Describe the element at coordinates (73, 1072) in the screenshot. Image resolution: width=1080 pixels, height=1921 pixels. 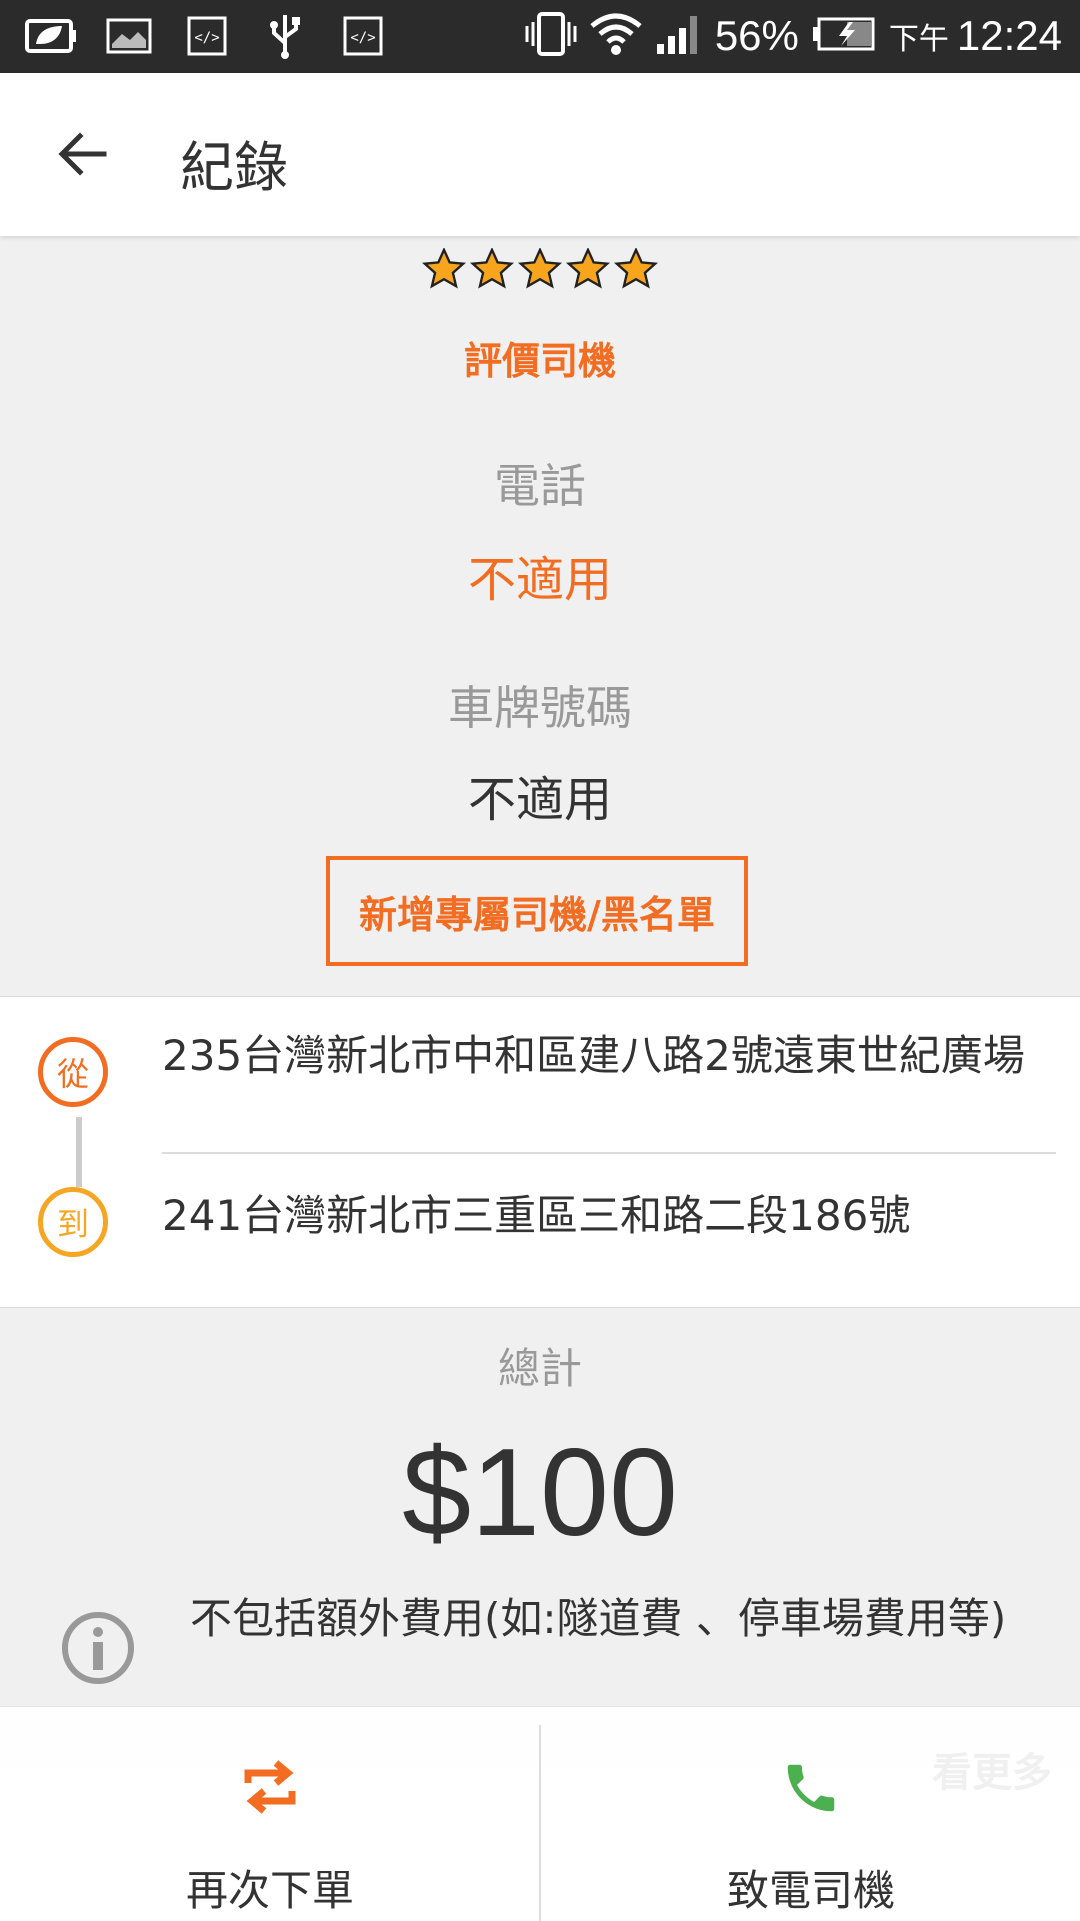
I see `from-badge: 從` at that location.